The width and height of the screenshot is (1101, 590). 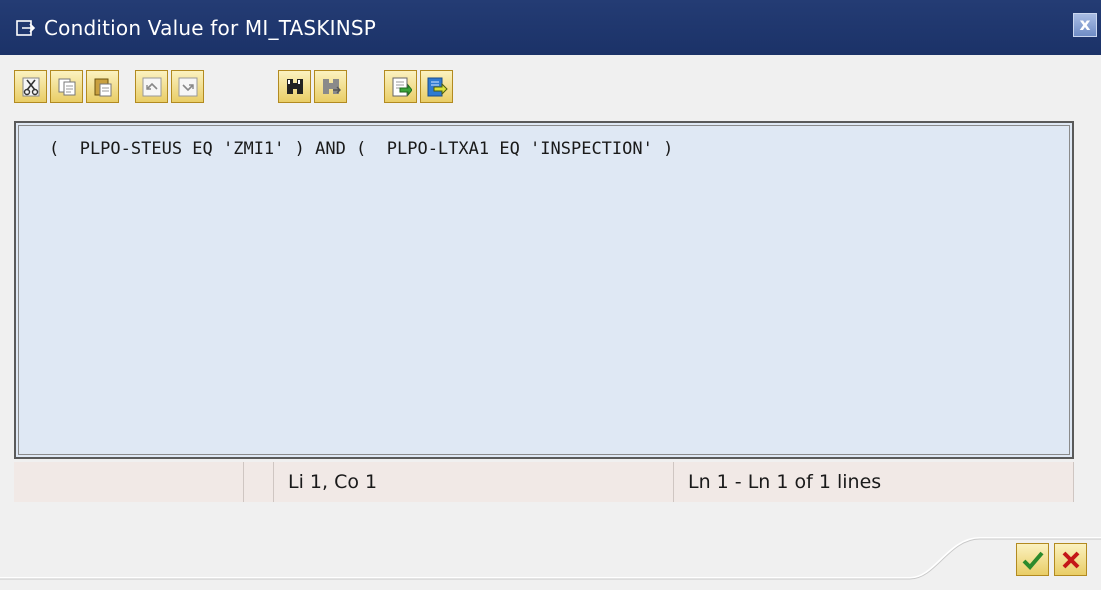 I want to click on close-button: x, so click(x=1085, y=25).